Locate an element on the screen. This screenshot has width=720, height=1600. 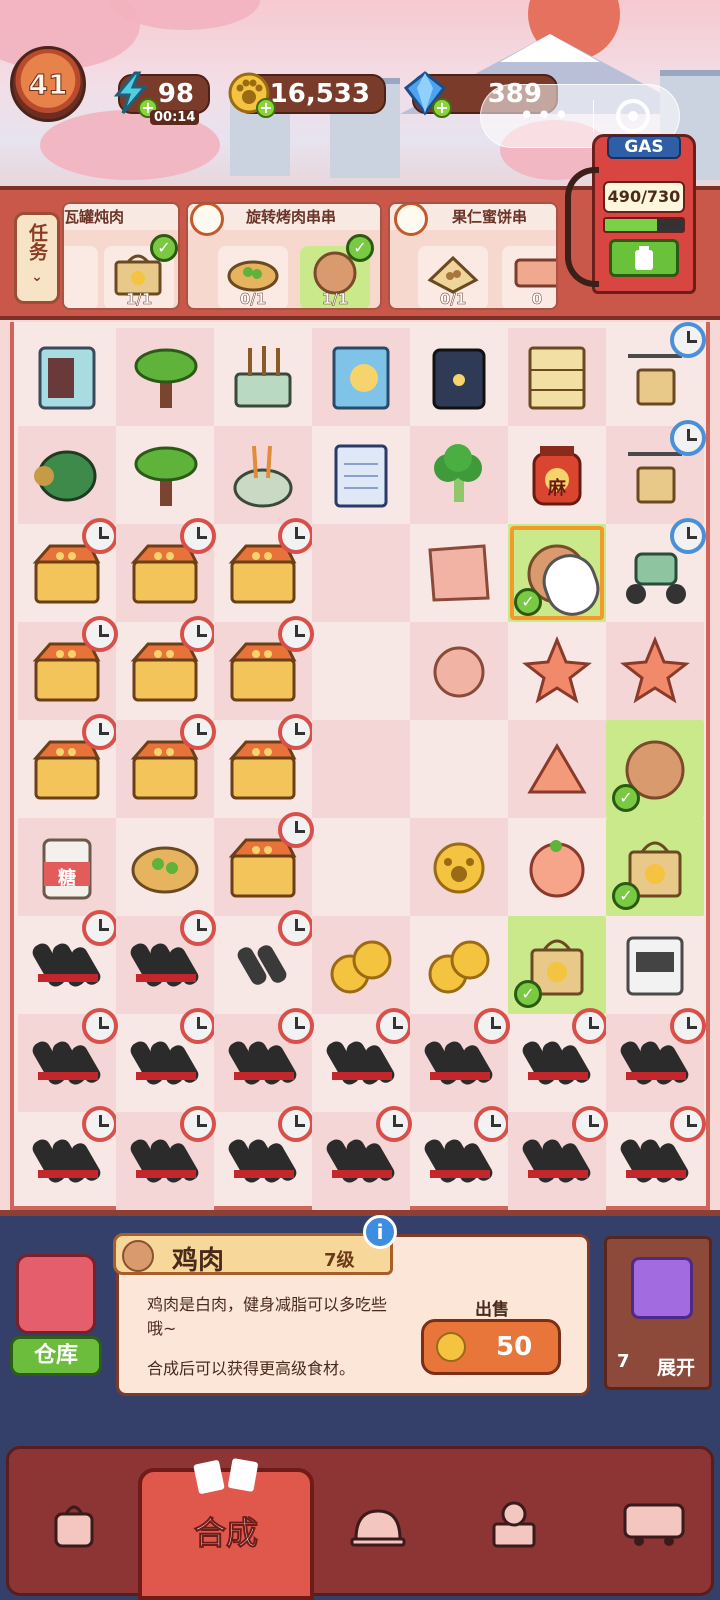
nav-merge-tab: 合成 is located at coordinates (226, 1529).